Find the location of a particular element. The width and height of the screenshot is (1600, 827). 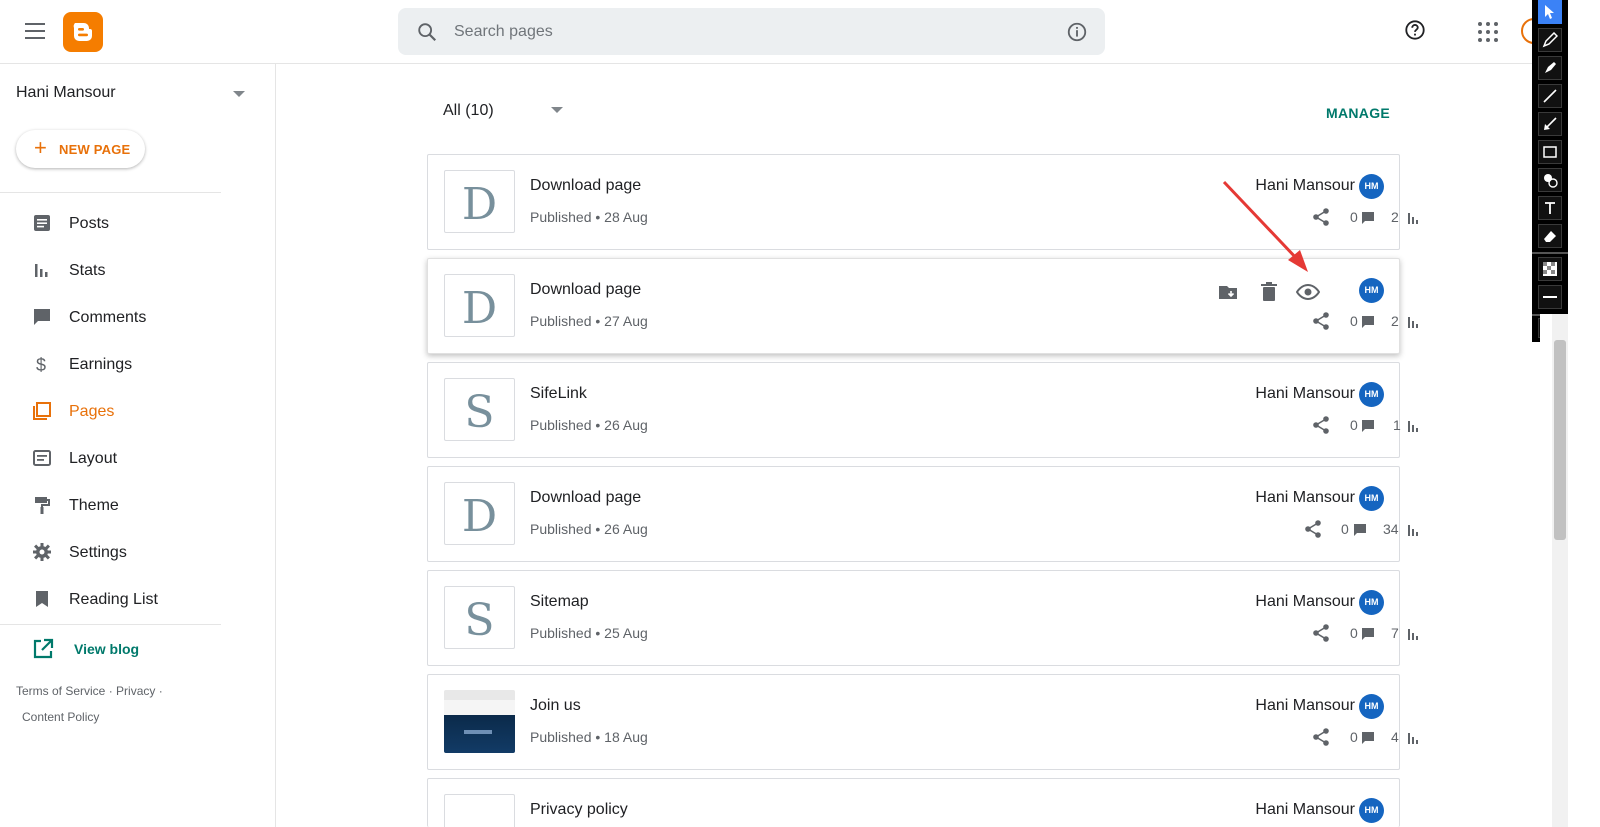

page-thumbnail is located at coordinates (479, 810).